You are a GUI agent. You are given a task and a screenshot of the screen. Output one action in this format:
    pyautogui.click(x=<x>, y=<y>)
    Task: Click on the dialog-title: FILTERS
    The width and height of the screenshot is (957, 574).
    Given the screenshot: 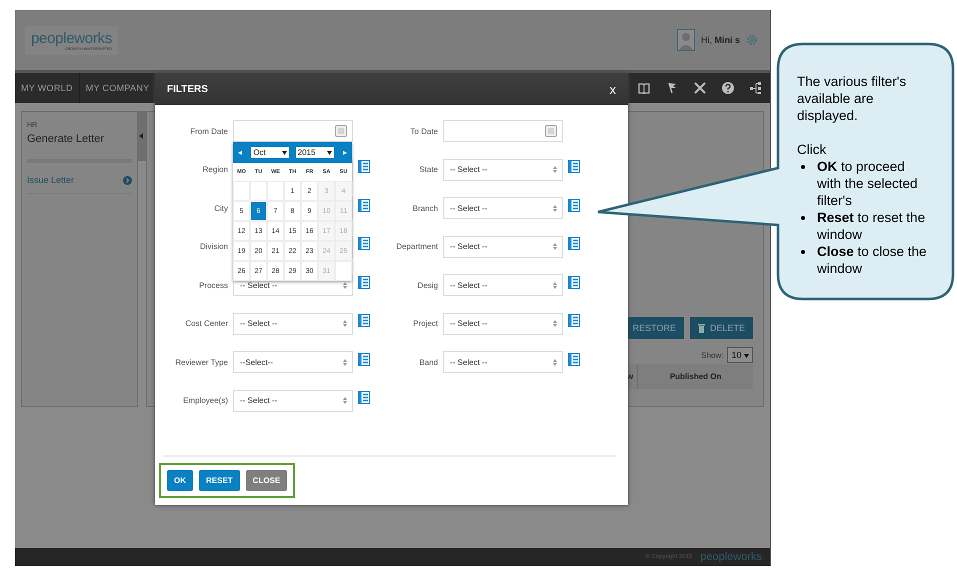 What is the action you would take?
    pyautogui.click(x=187, y=89)
    